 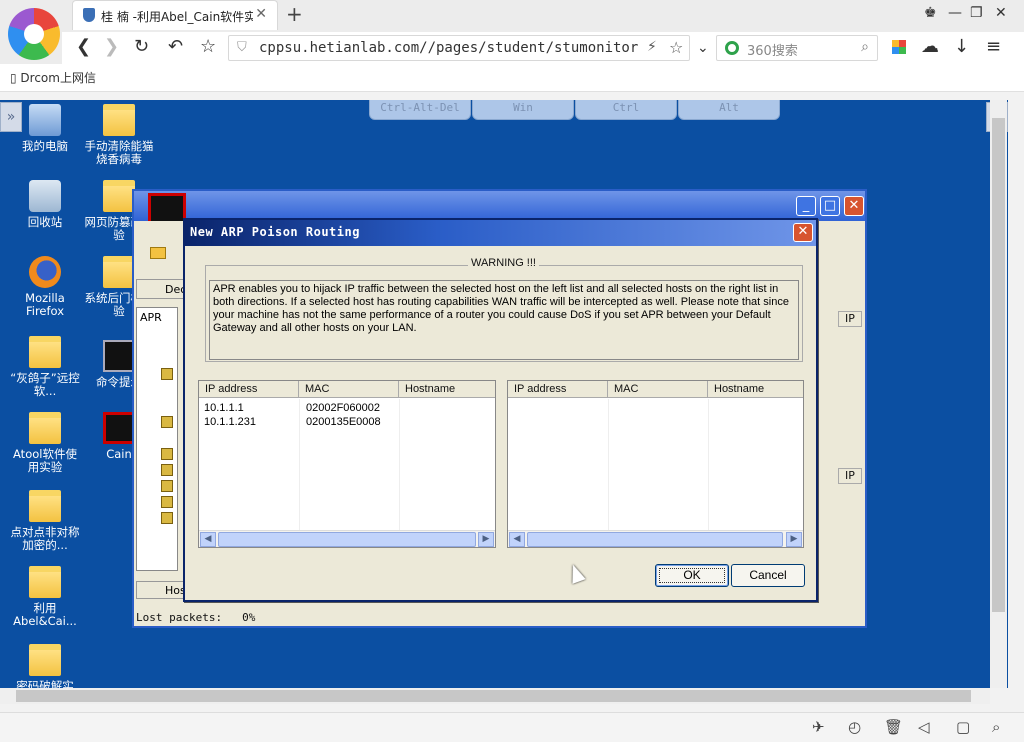 What do you see at coordinates (161, 289) in the screenshot?
I see `tab-decoders: Dec` at bounding box center [161, 289].